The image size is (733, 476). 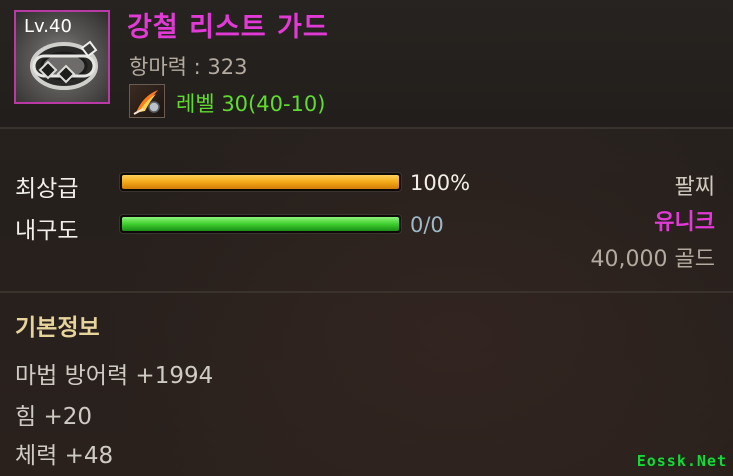 I want to click on durability-label: 내구도, so click(x=47, y=231).